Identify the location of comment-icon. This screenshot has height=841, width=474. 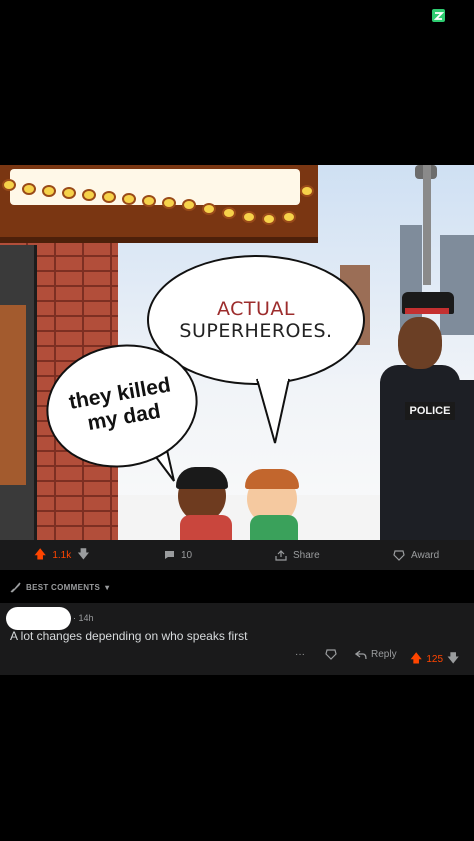
(169, 555).